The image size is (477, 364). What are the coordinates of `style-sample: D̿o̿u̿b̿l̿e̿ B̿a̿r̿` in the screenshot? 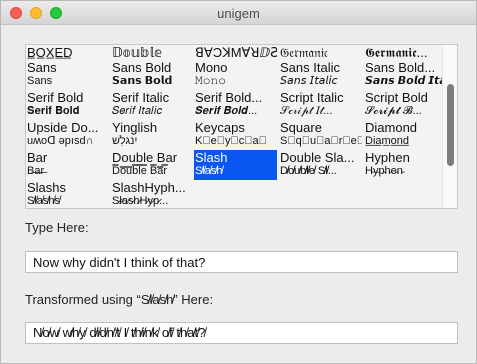 It's located at (140, 171).